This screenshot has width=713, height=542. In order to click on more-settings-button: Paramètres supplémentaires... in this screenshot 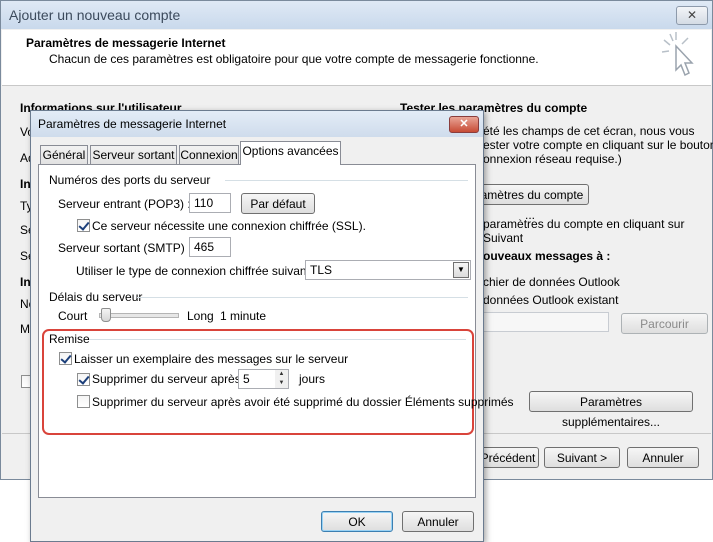, I will do `click(611, 410)`.